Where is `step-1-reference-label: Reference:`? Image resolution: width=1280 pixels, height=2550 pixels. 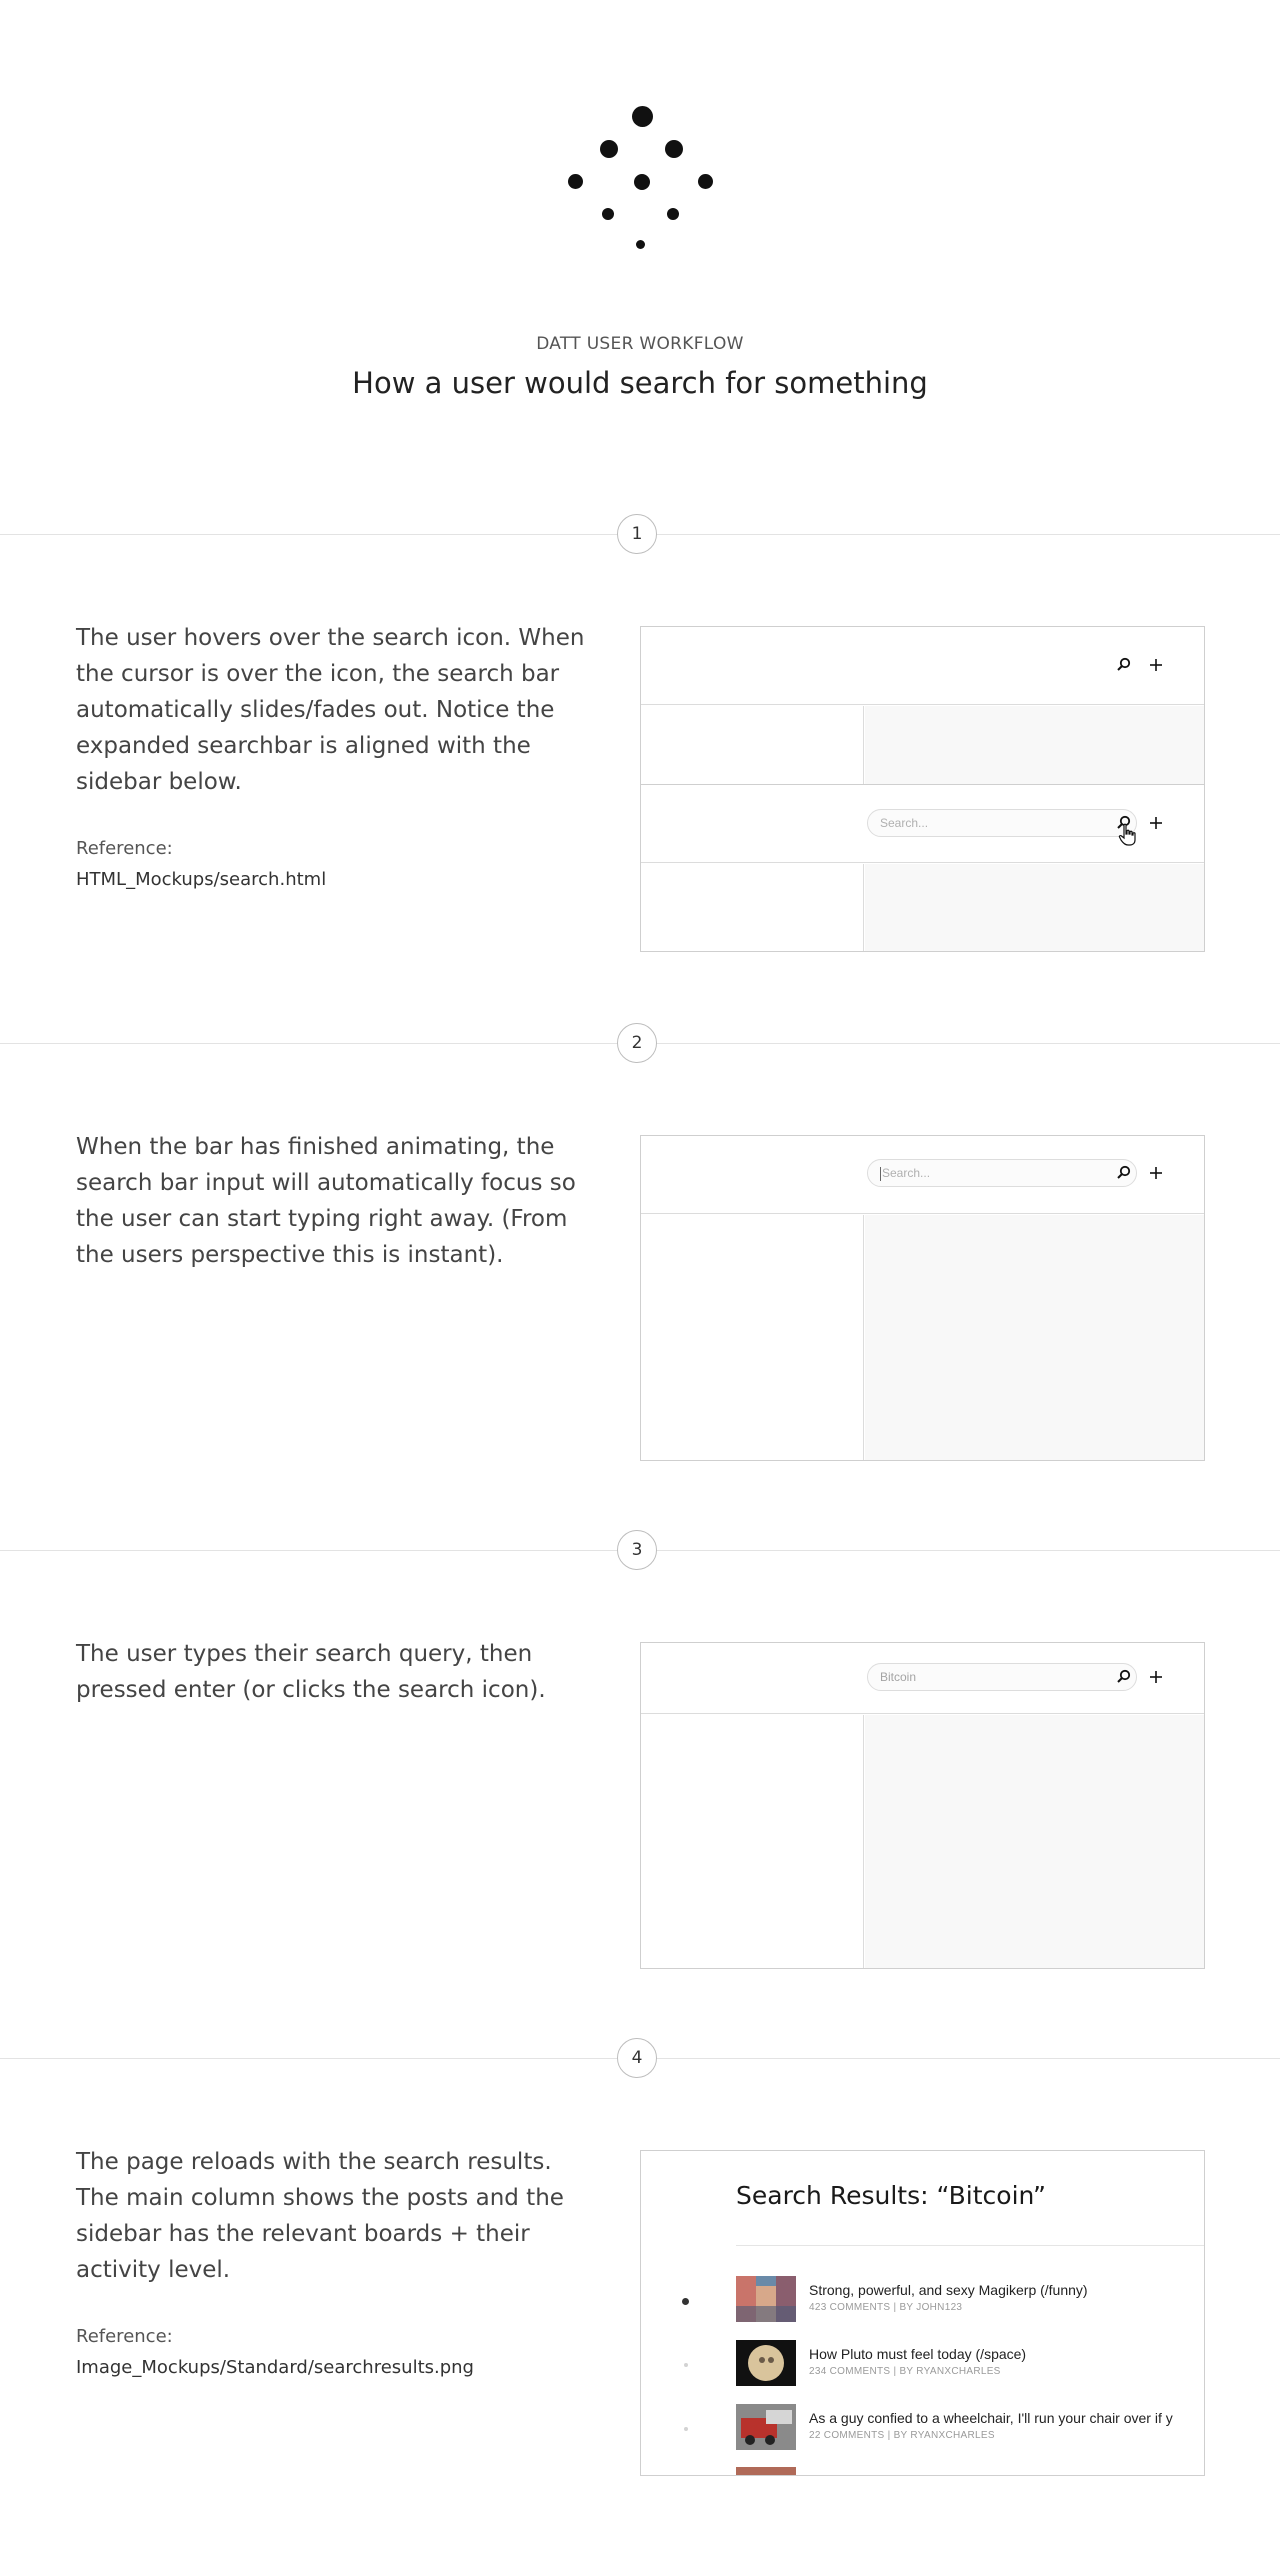
step-1-reference-label: Reference: is located at coordinates (124, 848).